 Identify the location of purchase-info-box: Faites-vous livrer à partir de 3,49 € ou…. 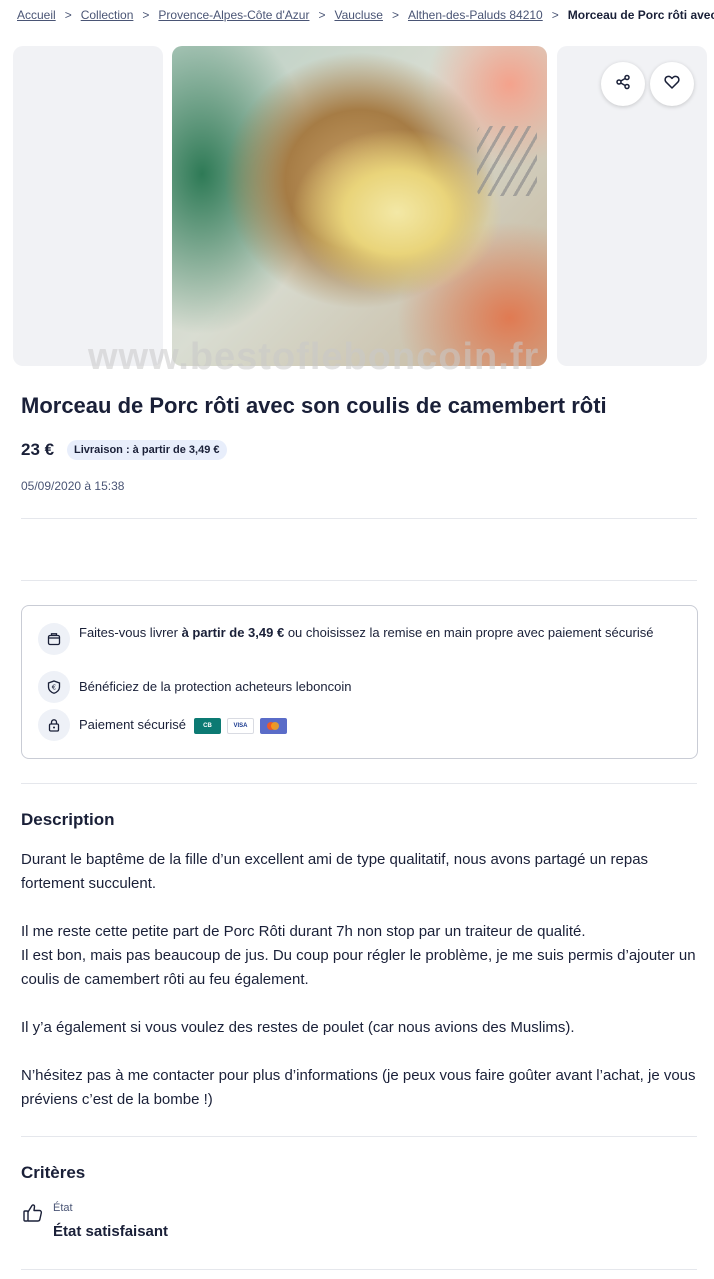
(359, 682).